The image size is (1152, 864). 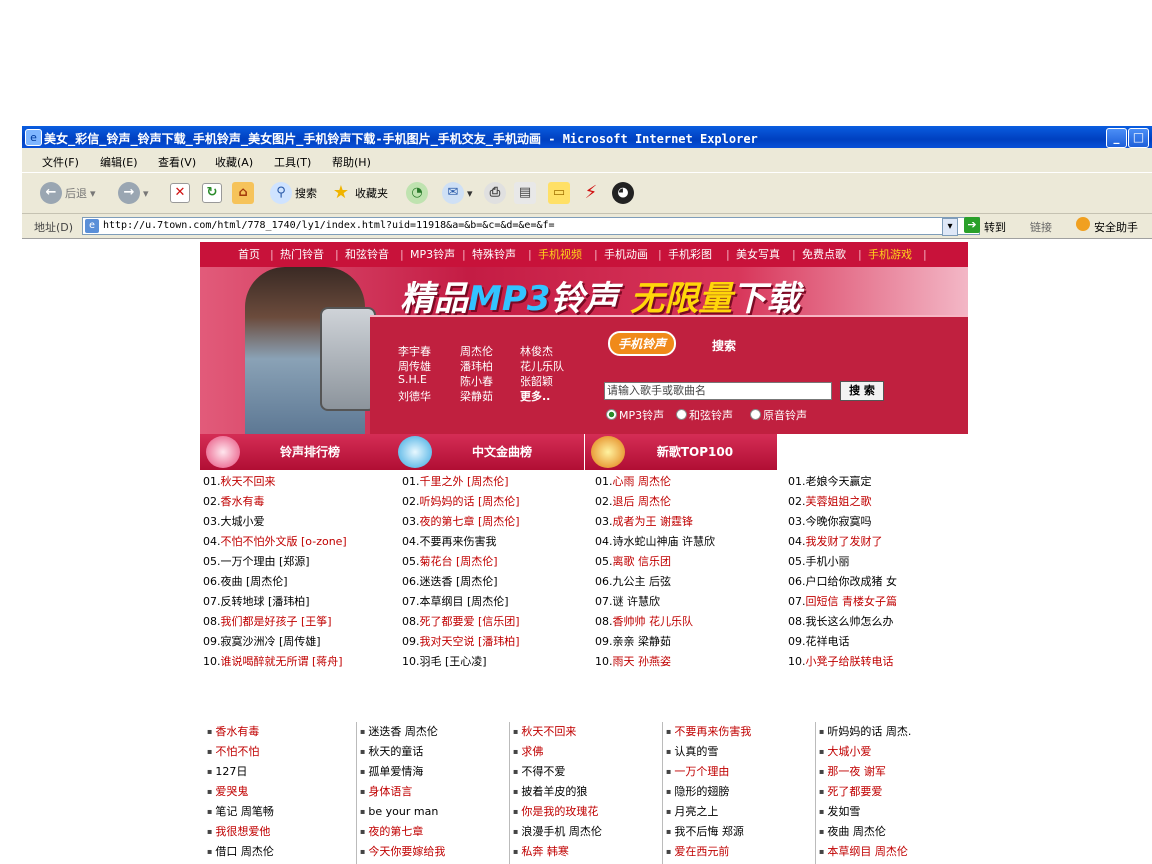 I want to click on song-link: 夜曲 [周杰伦], so click(x=254, y=581).